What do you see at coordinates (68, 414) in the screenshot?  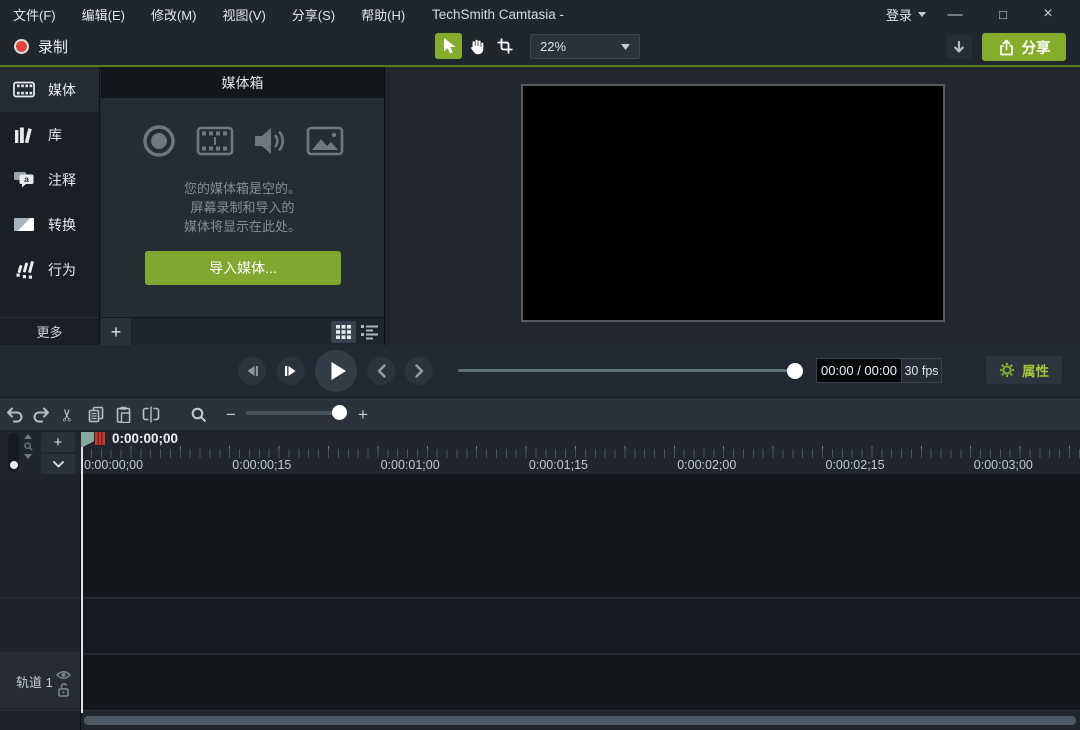 I see `cut-button: ✂` at bounding box center [68, 414].